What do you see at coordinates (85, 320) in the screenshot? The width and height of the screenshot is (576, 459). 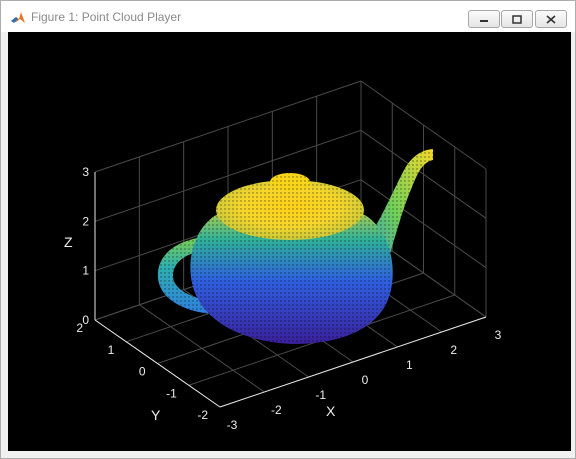 I see `z-tick-label: 0` at bounding box center [85, 320].